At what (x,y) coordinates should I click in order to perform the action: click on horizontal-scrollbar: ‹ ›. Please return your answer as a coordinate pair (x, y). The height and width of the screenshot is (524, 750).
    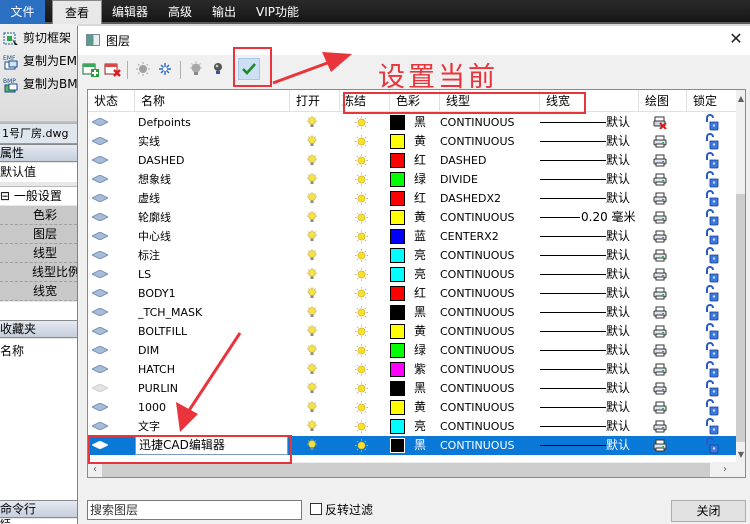
    Looking at the image, I should click on (416, 469).